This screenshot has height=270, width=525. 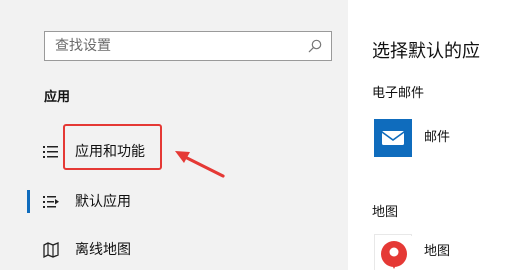 What do you see at coordinates (437, 135) in the screenshot?
I see `mail-app-label: 邮件` at bounding box center [437, 135].